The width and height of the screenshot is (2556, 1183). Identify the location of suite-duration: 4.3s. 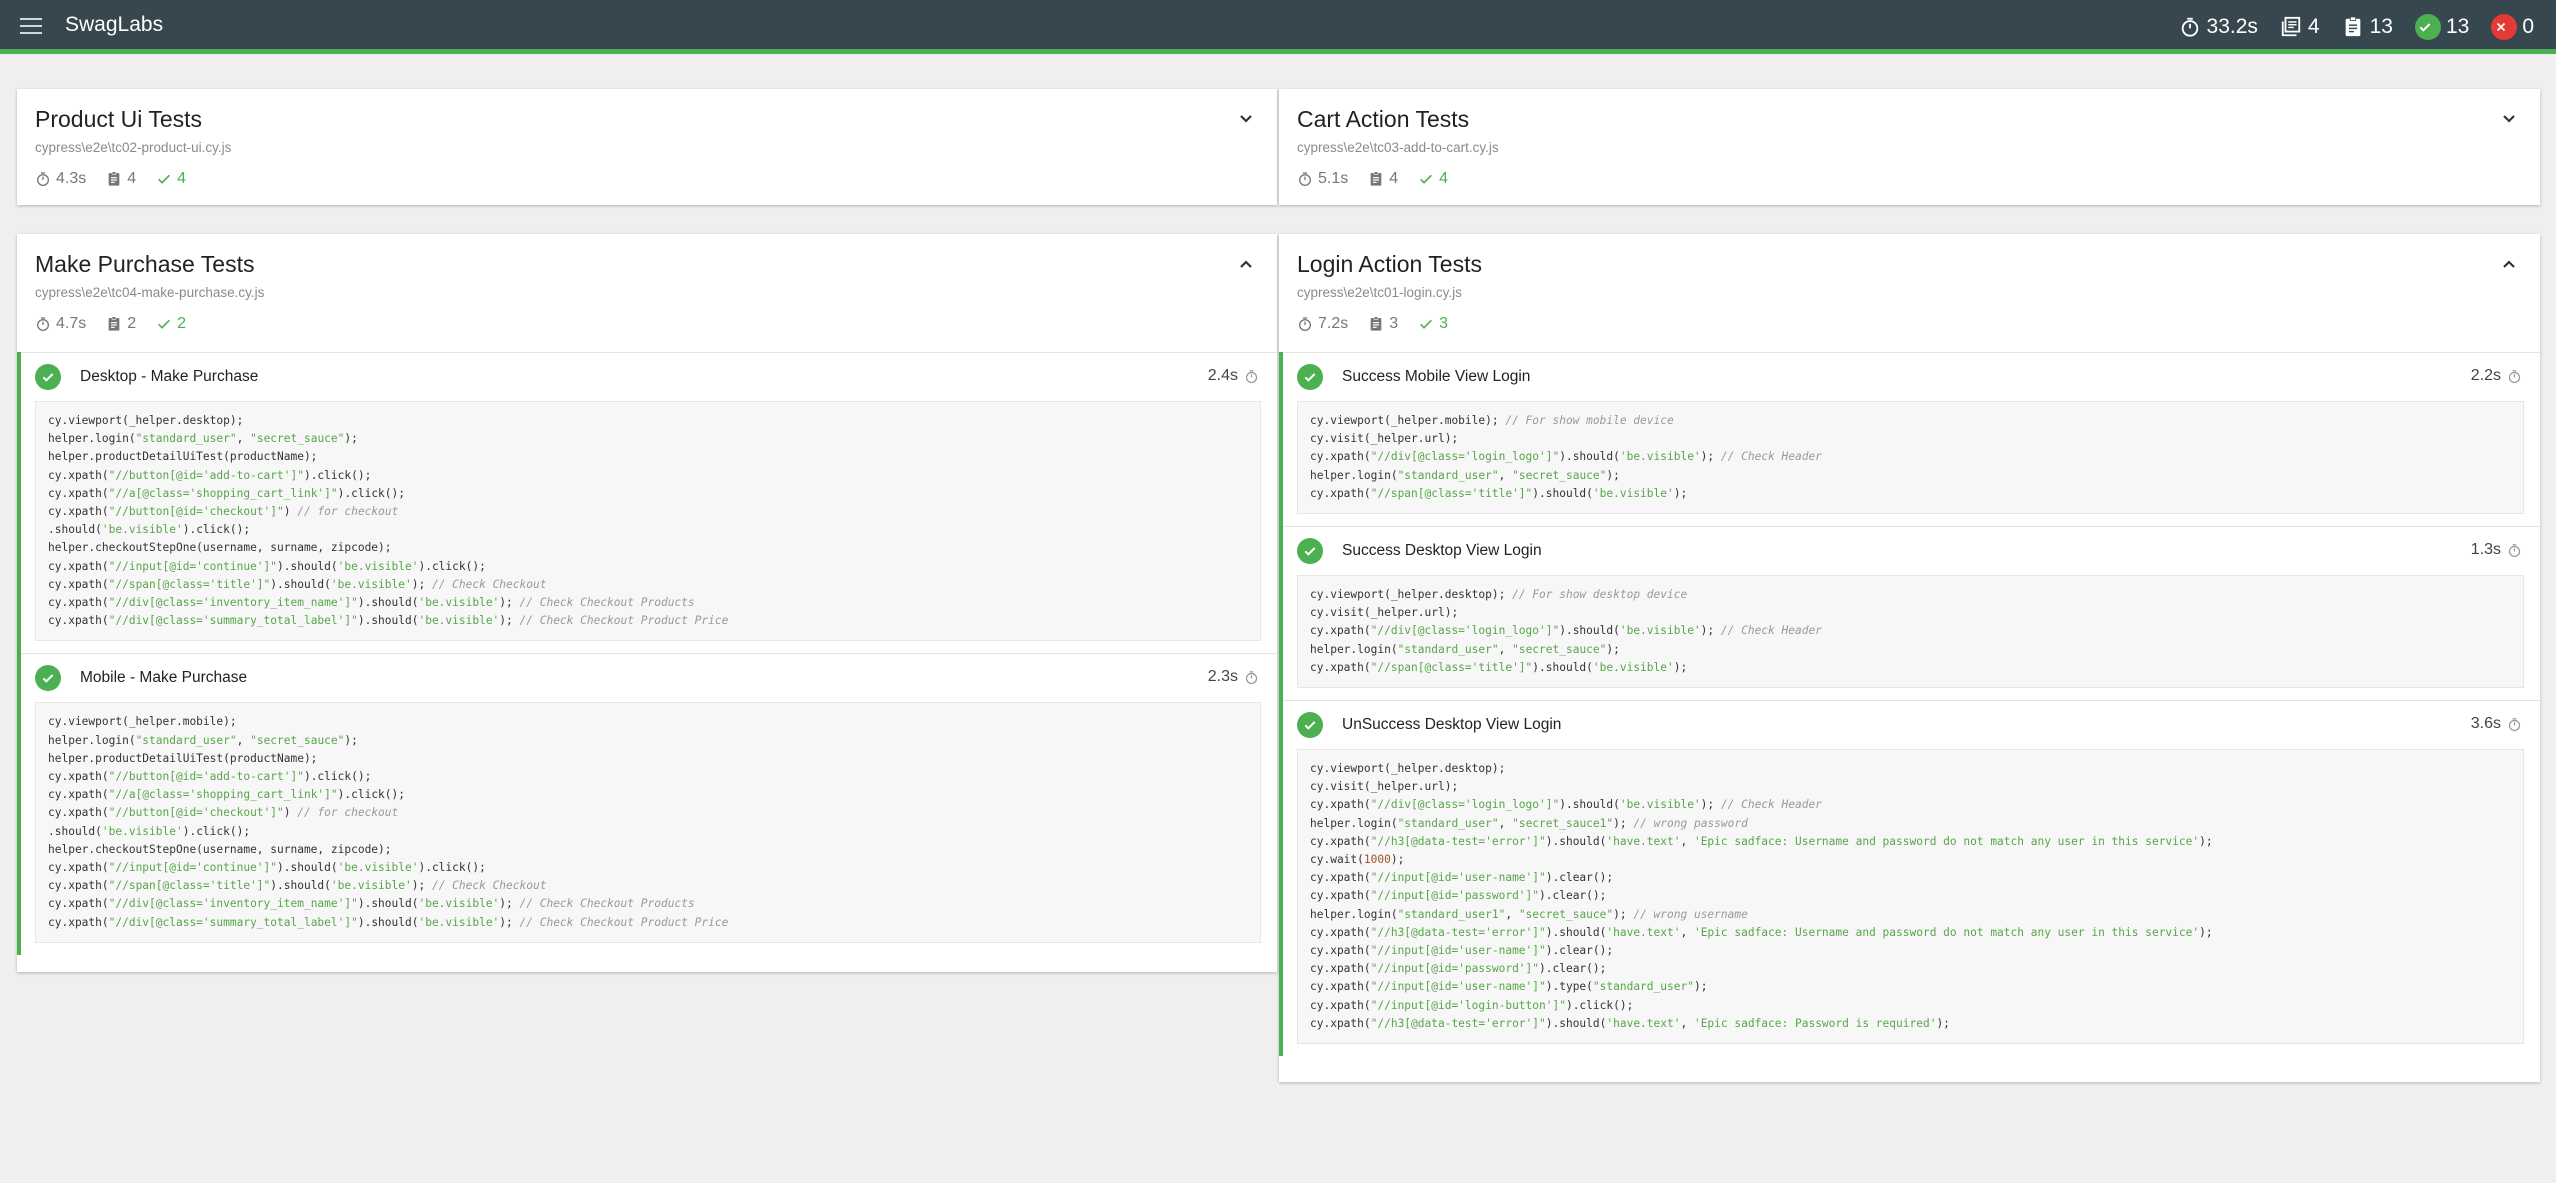
(60, 179).